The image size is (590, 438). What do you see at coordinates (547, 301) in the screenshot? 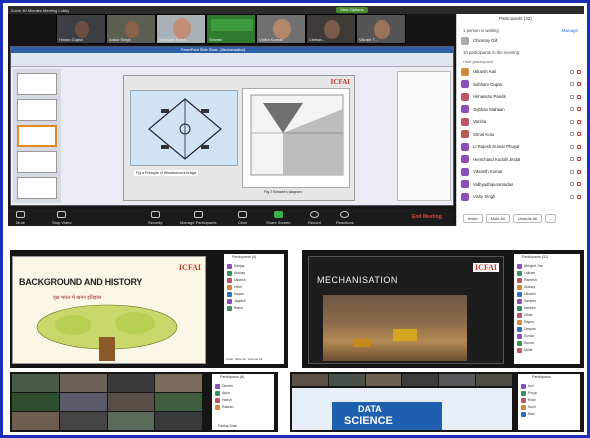
I see `participant-row: Sanjeev` at bounding box center [547, 301].